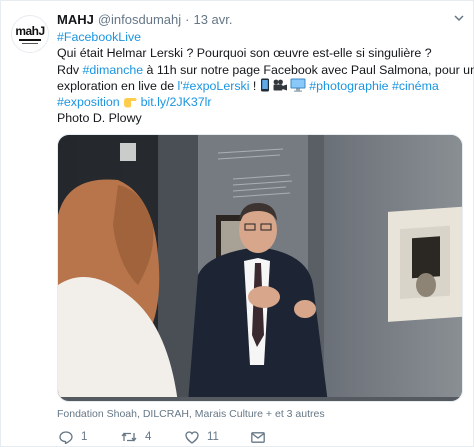 This screenshot has width=474, height=447. What do you see at coordinates (261, 102) in the screenshot?
I see `tweet-line-5: #exposition bit.ly/2JK37lr` at bounding box center [261, 102].